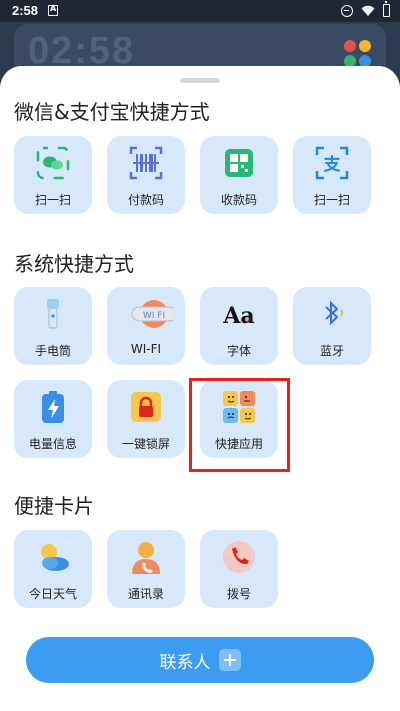  I want to click on tile-flashlight: 手电筒, so click(53, 326).